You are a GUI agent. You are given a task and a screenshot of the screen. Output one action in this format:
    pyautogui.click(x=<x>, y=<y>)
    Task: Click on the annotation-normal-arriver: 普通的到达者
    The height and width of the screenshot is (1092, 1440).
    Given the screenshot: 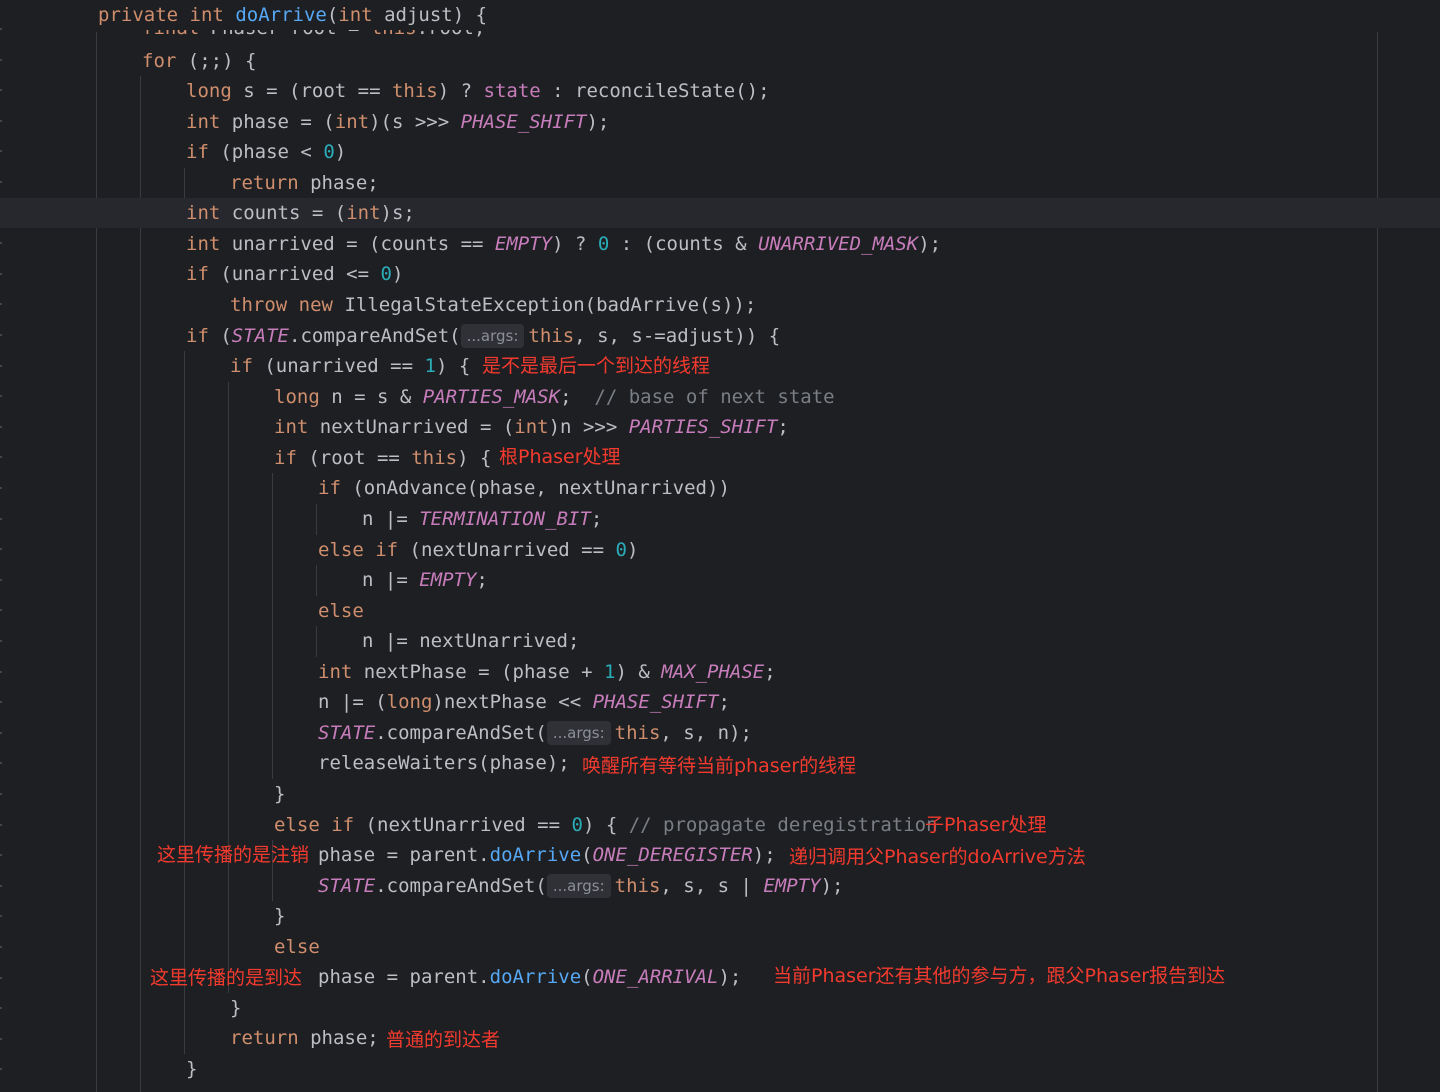 What is the action you would take?
    pyautogui.click(x=443, y=1040)
    